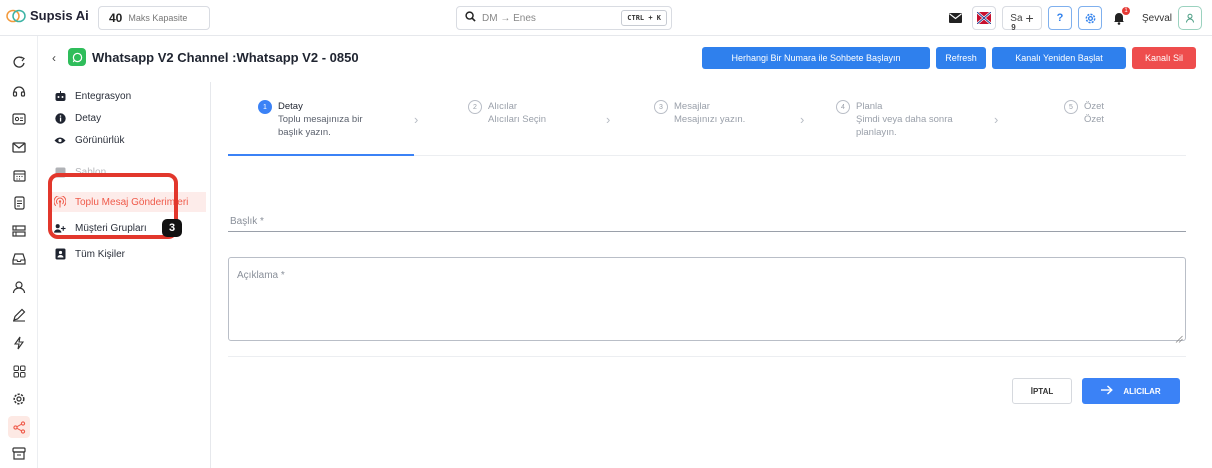 Image resolution: width=1212 pixels, height=468 pixels. I want to click on user-search-icon, so click(19, 287).